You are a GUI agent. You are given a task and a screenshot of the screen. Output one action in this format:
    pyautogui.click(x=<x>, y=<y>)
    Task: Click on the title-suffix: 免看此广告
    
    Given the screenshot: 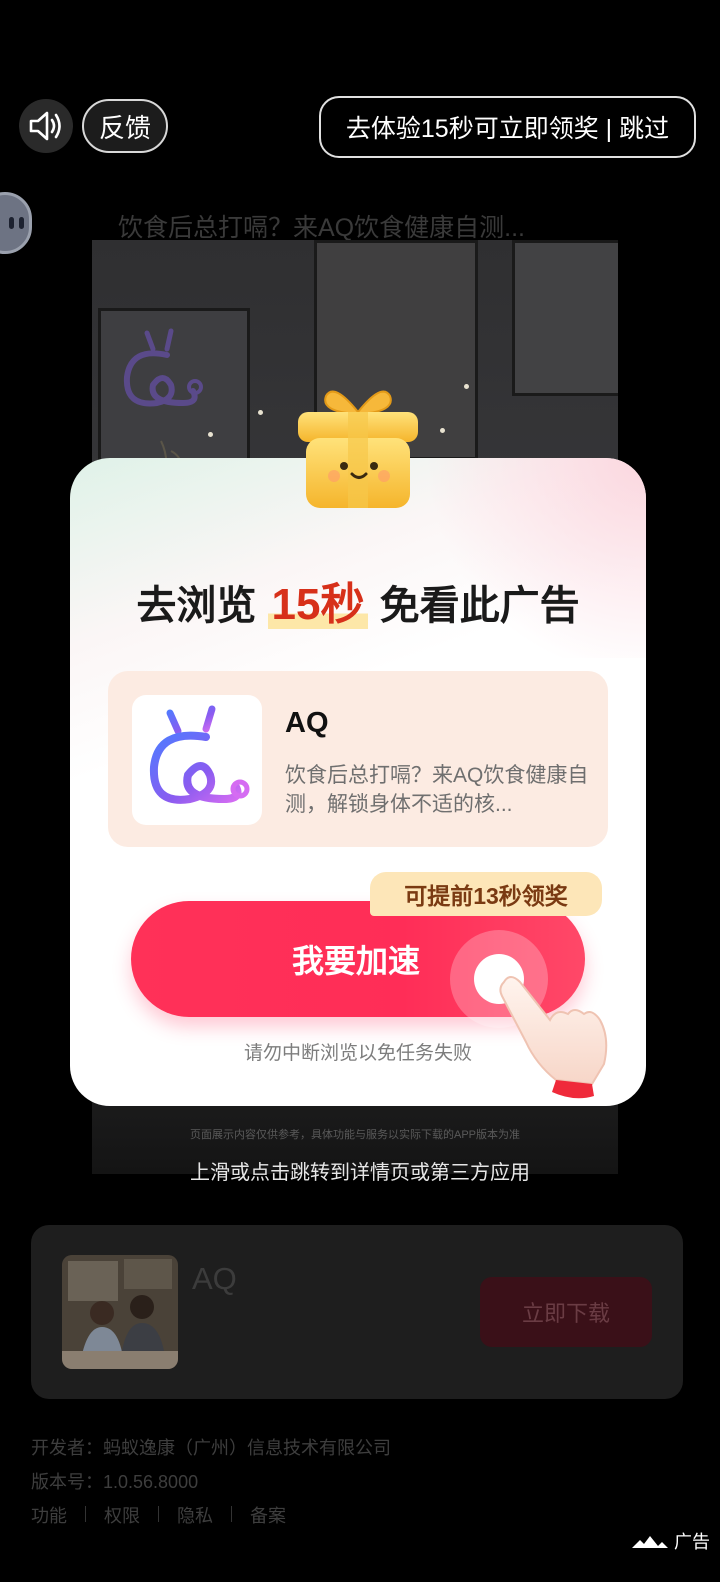 What is the action you would take?
    pyautogui.click(x=479, y=606)
    